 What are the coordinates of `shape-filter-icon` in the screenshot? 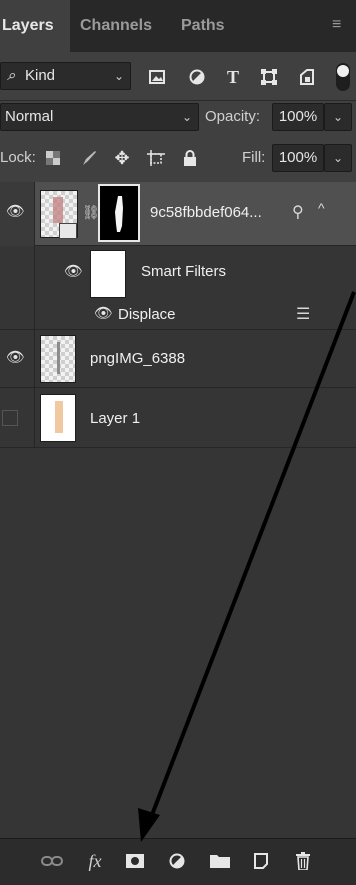 It's located at (269, 77).